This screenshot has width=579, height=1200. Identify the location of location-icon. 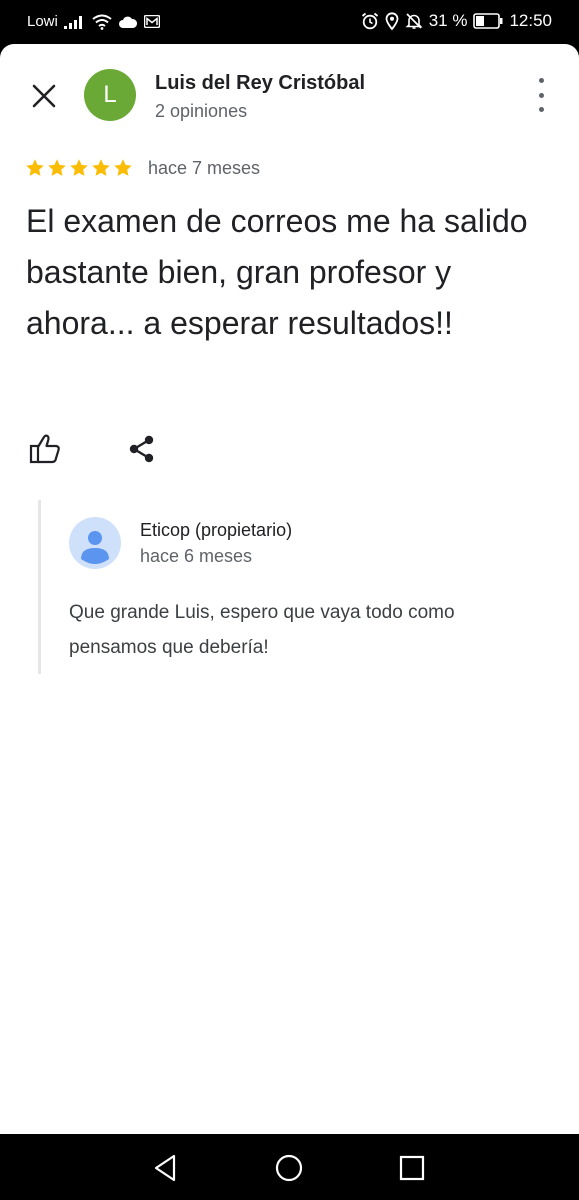
(392, 21).